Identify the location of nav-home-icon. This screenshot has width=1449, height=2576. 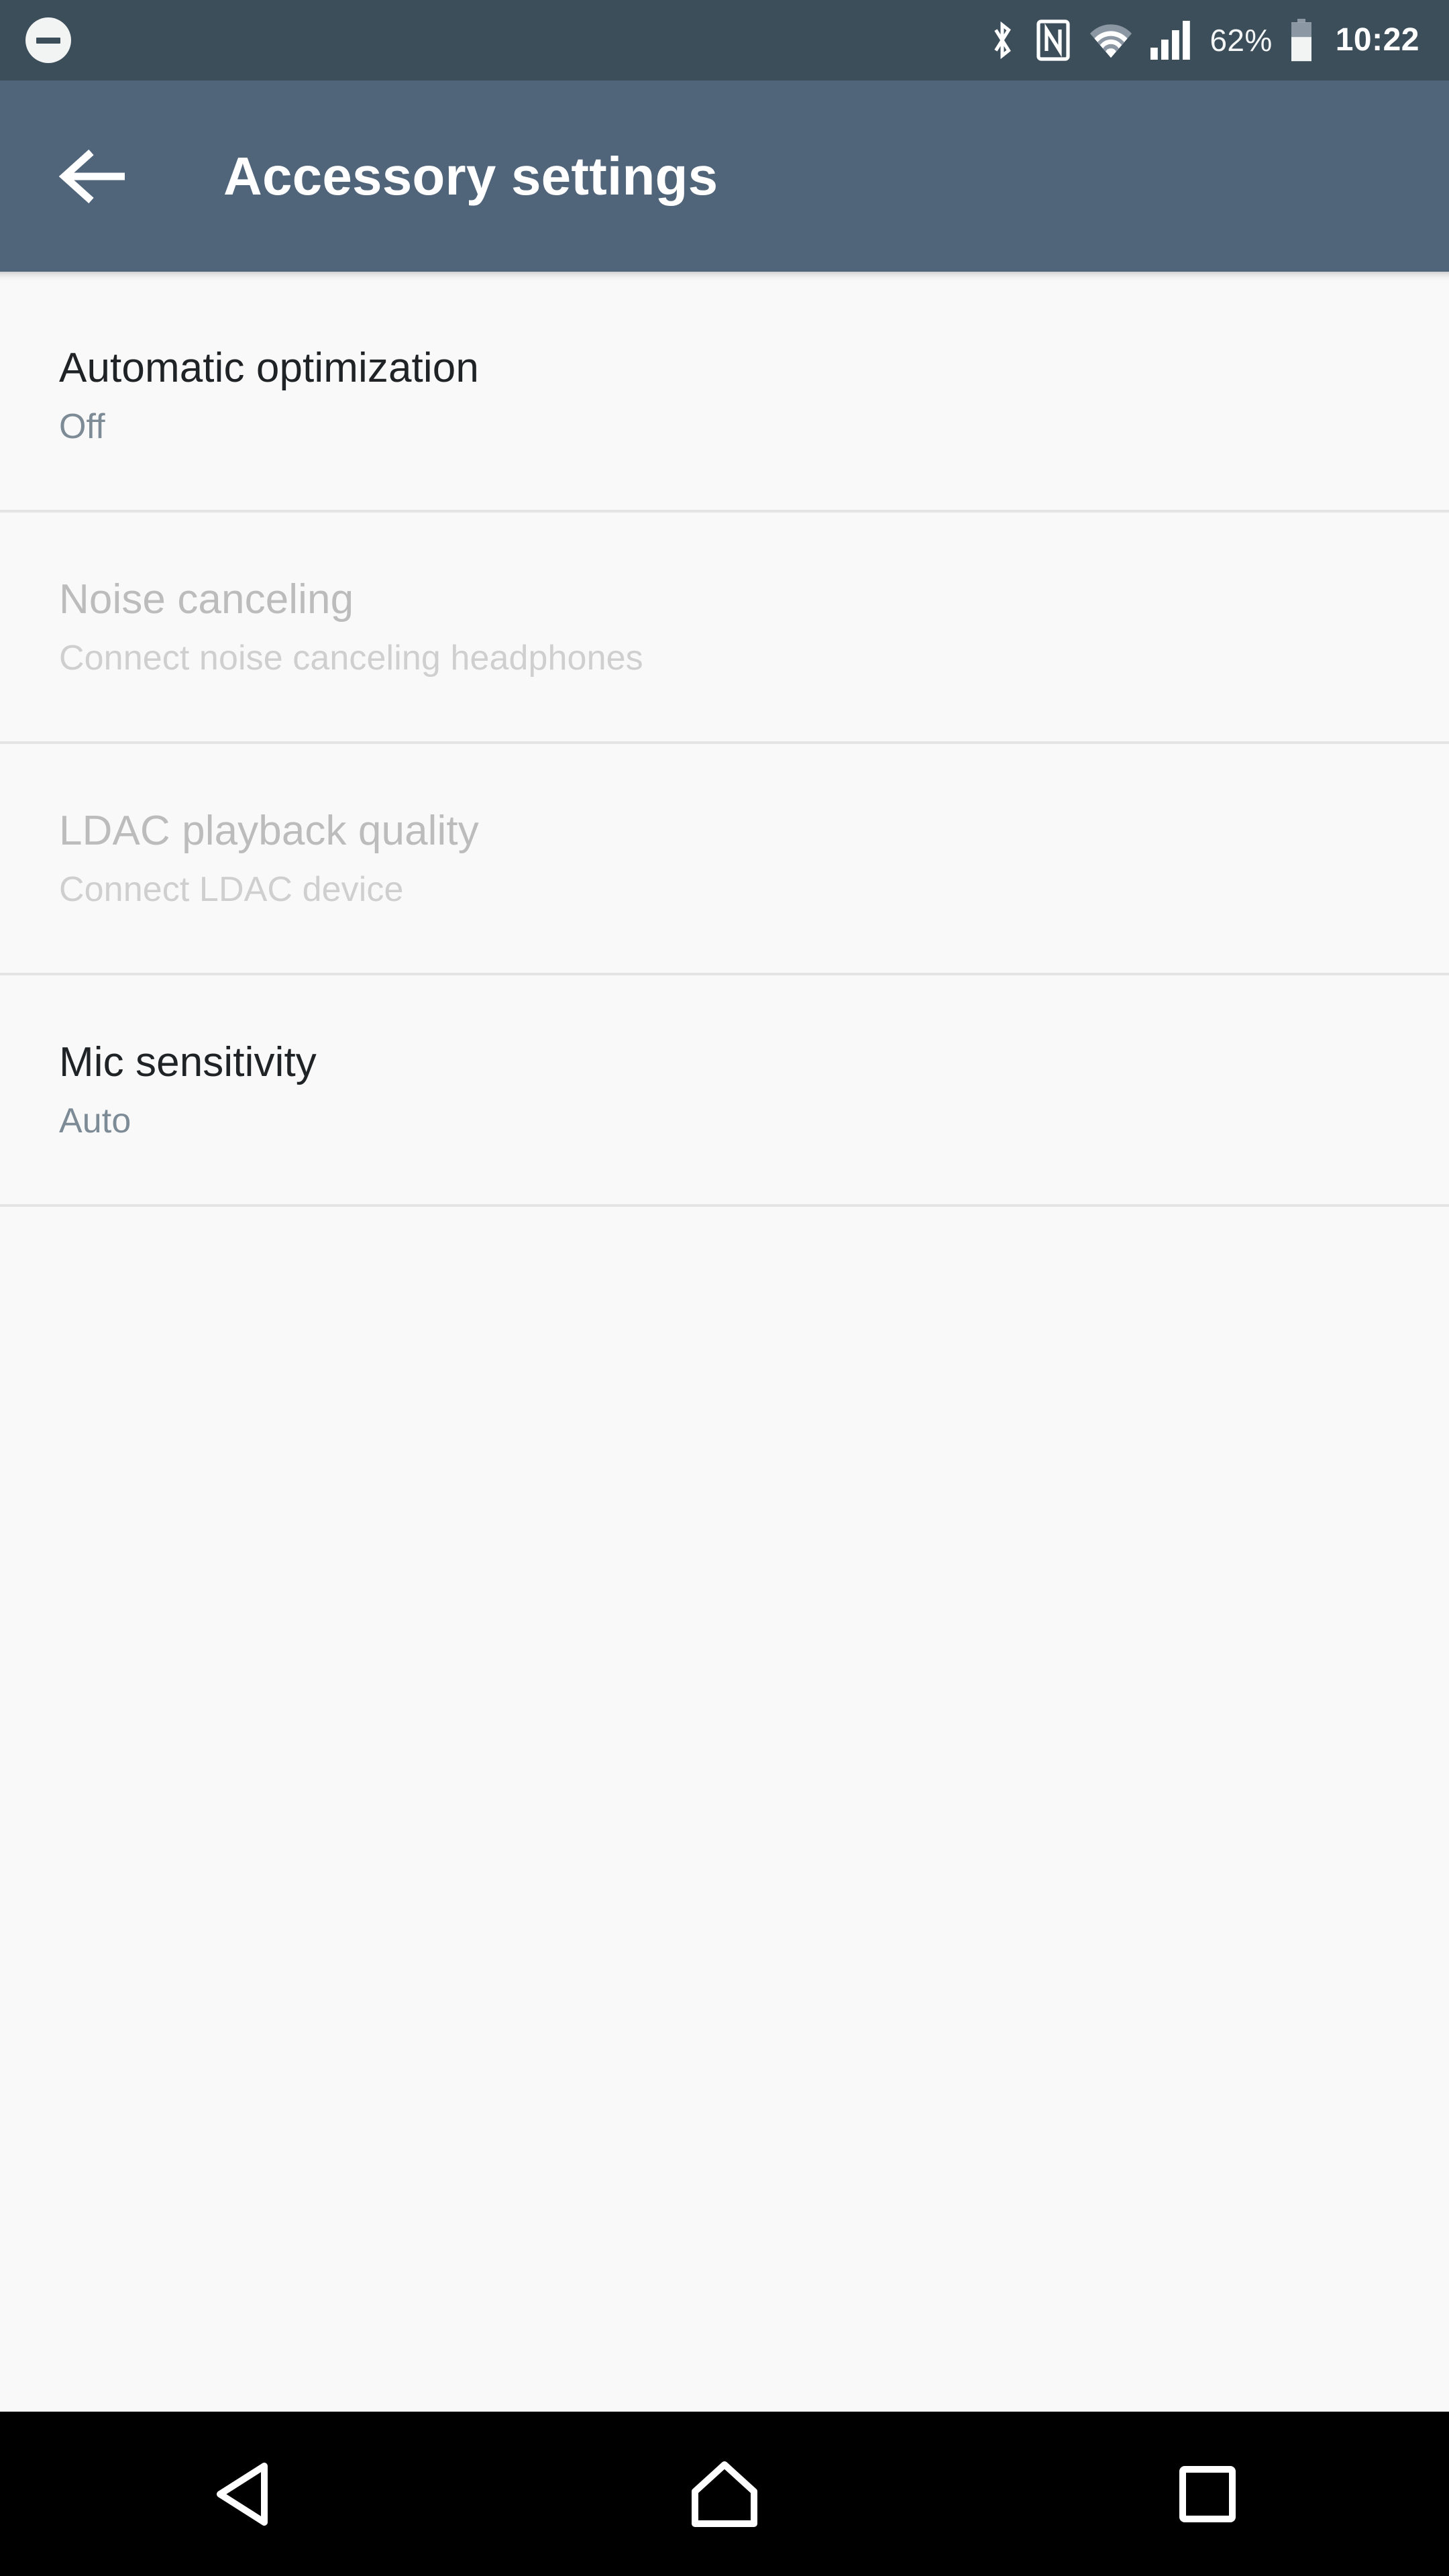
(724, 2494).